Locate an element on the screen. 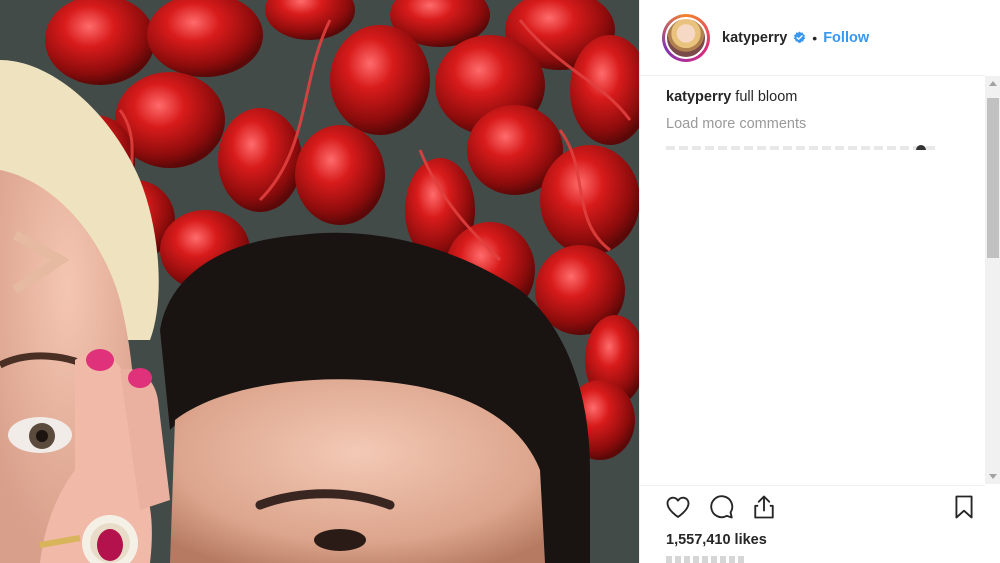  comments-scrollbar is located at coordinates (992, 280).